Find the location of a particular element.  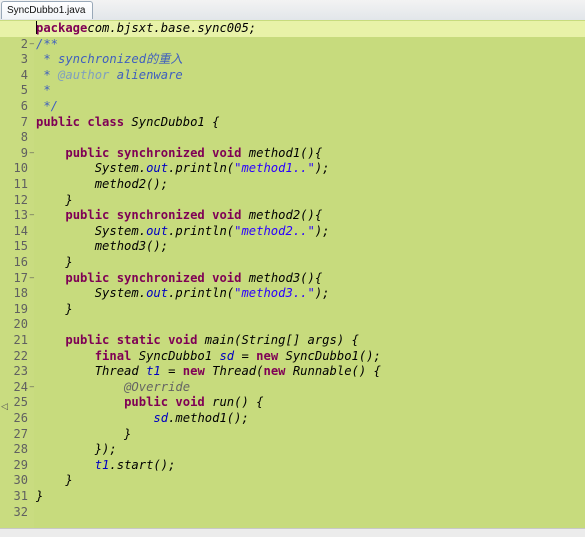

code-line: * @author alienware is located at coordinates (109, 75).